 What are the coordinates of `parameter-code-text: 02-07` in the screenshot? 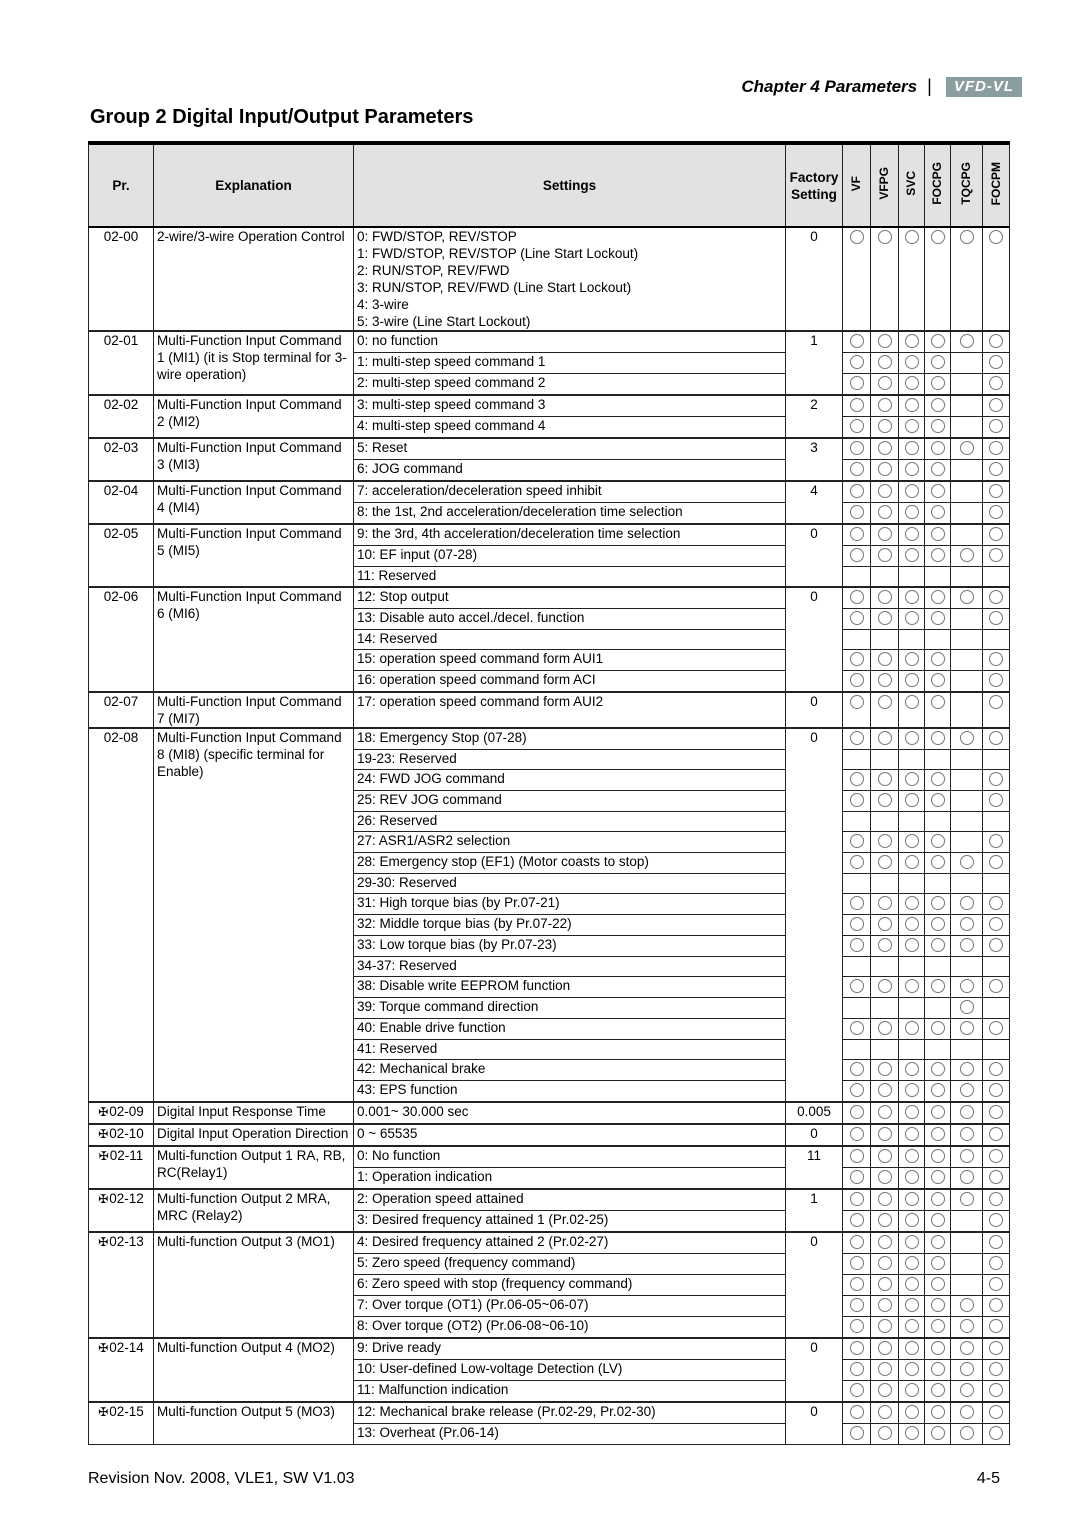 It's located at (121, 701).